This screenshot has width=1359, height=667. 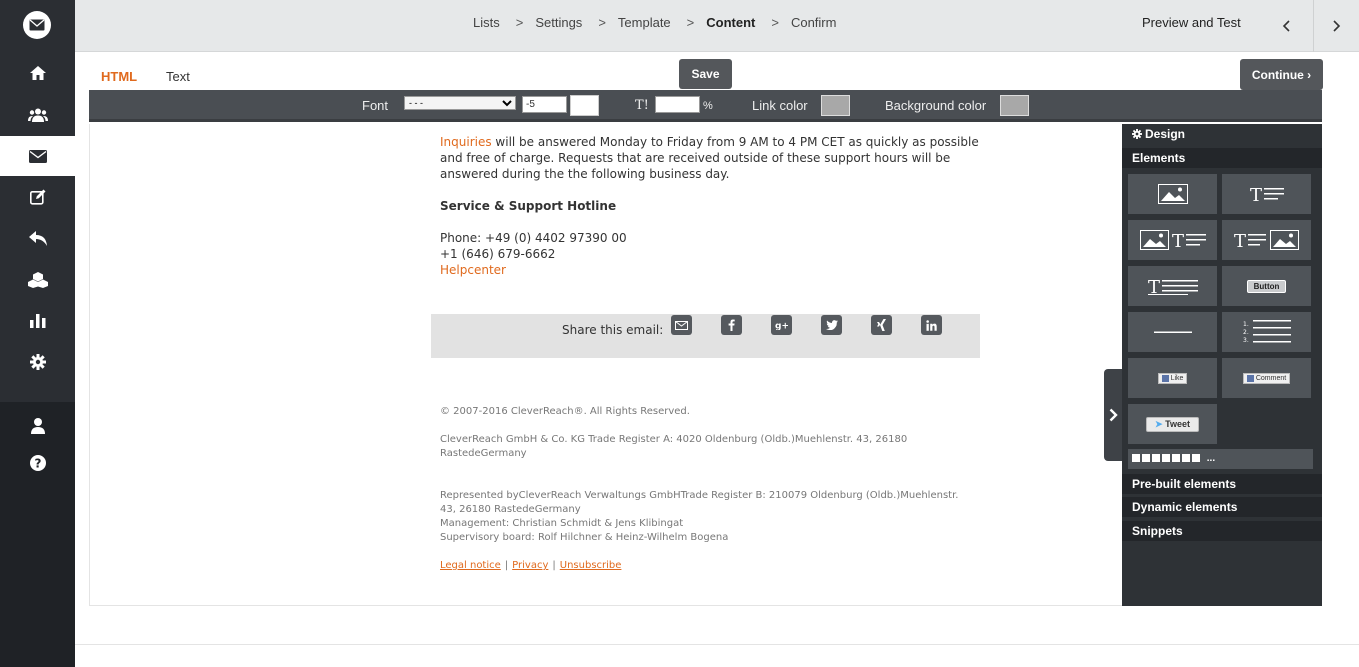 I want to click on tab-html: HTML, so click(x=119, y=76).